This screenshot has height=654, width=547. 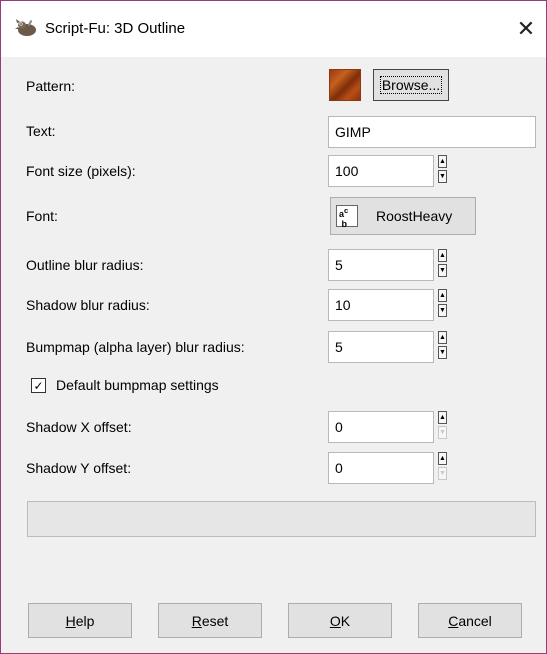 I want to click on shadow-blur-spinbox, so click(x=381, y=305).